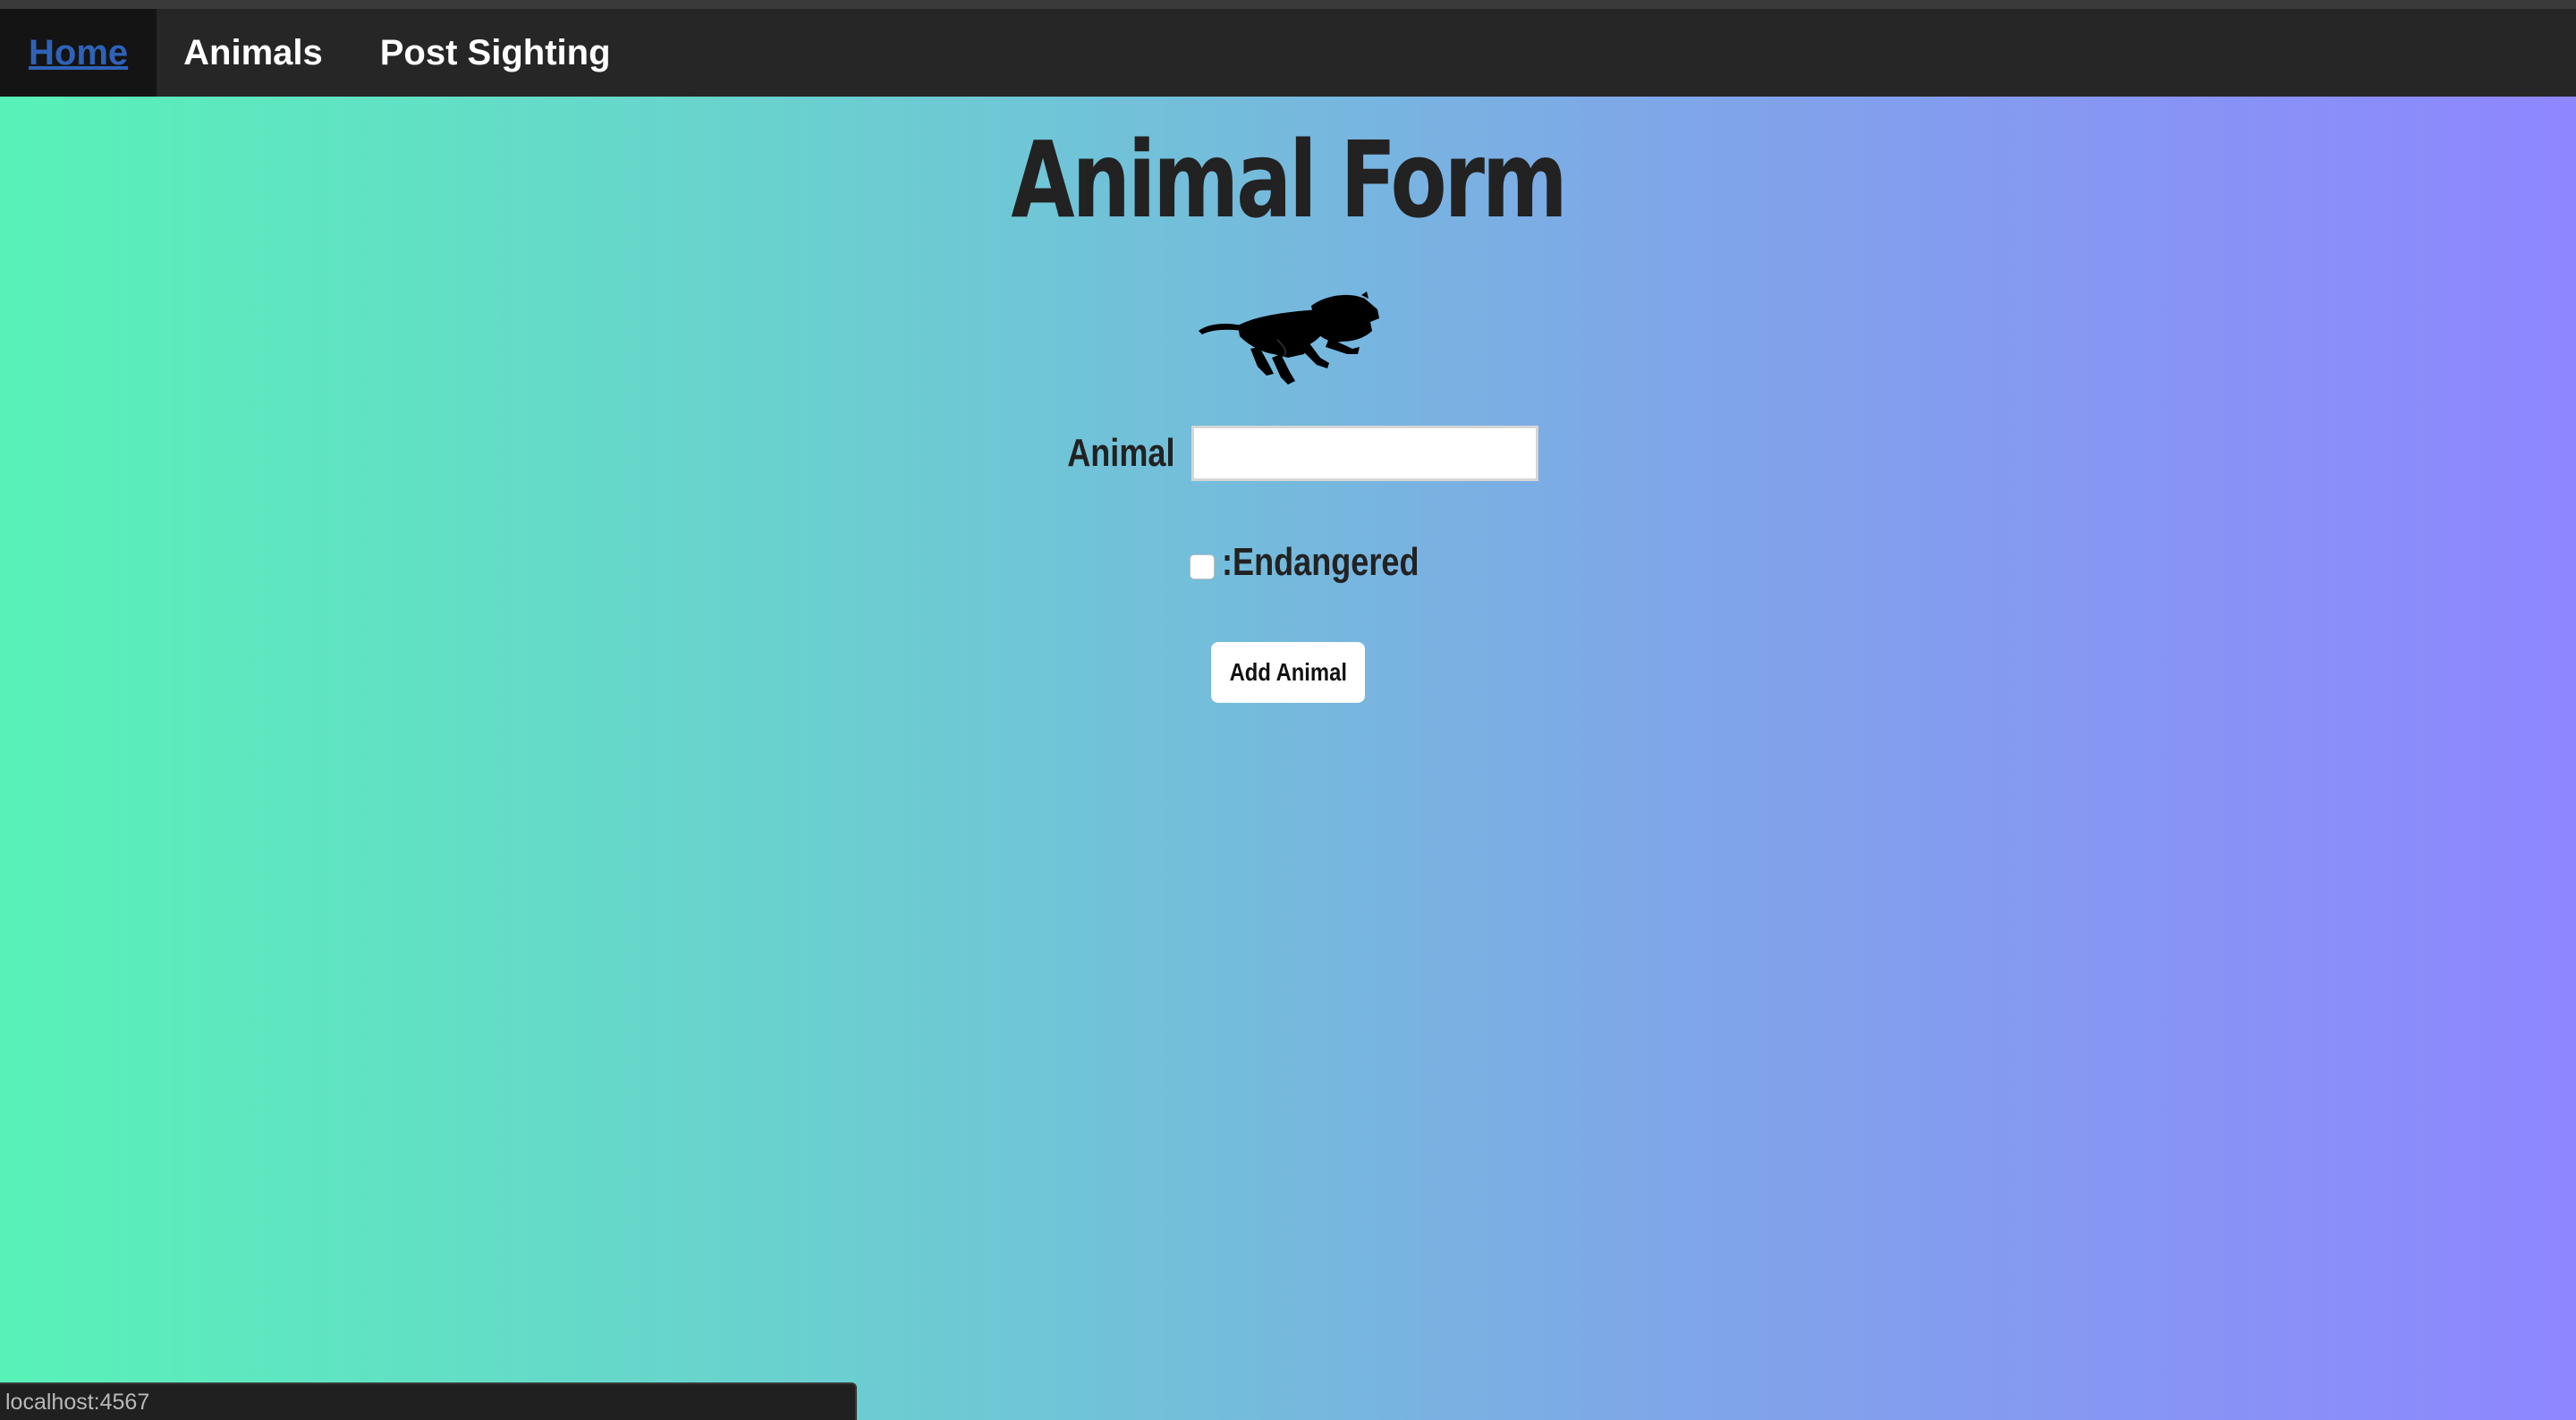 This screenshot has width=2576, height=1420. Describe the element at coordinates (1365, 454) in the screenshot. I see `animal-name-input` at that location.